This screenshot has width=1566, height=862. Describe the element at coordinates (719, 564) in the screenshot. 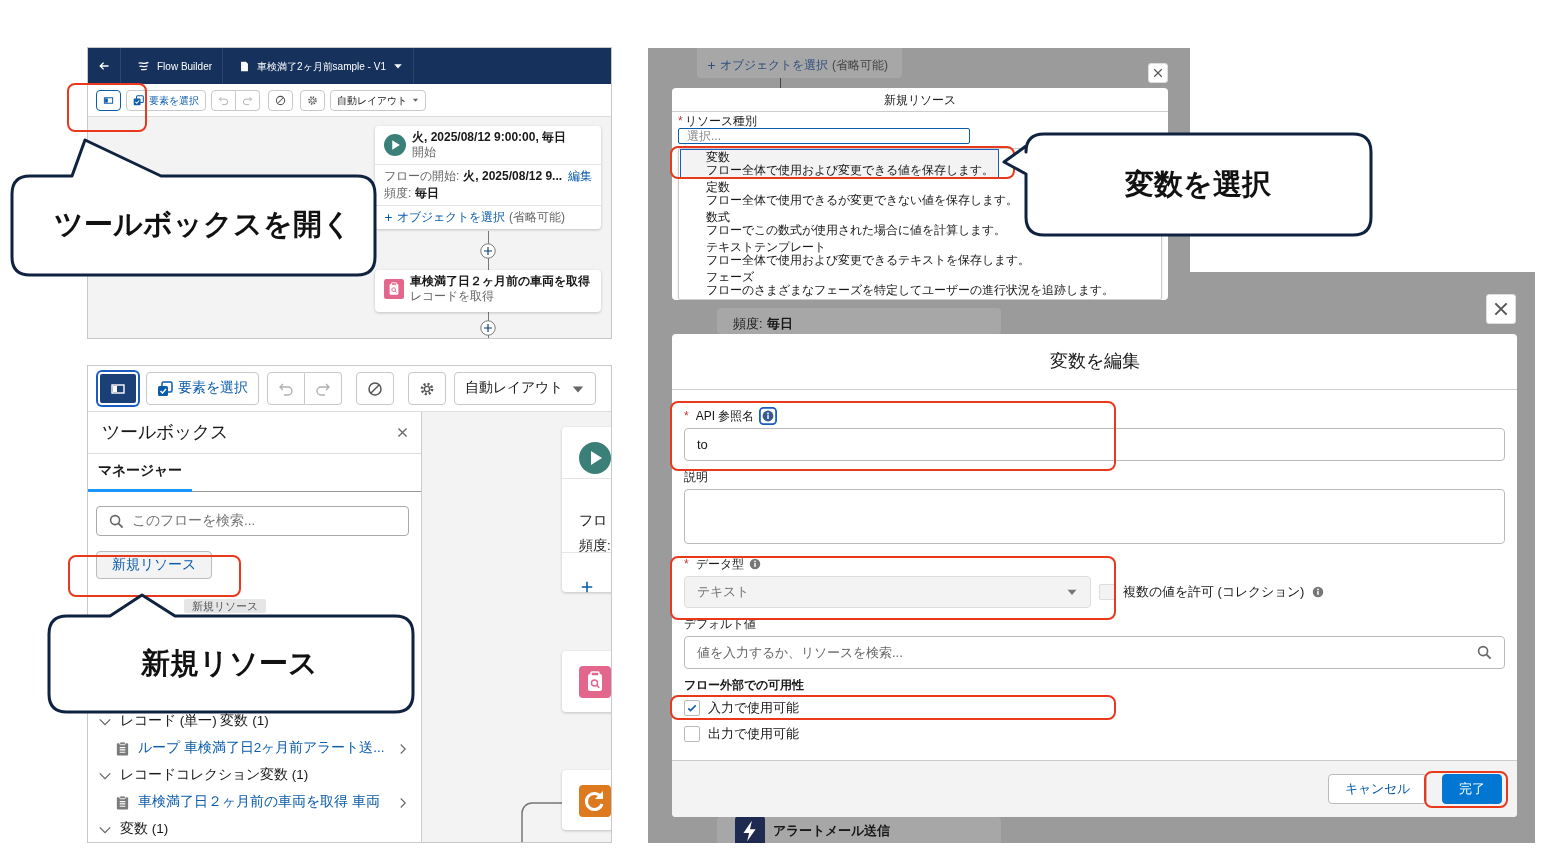

I see `field-label: データ型` at that location.